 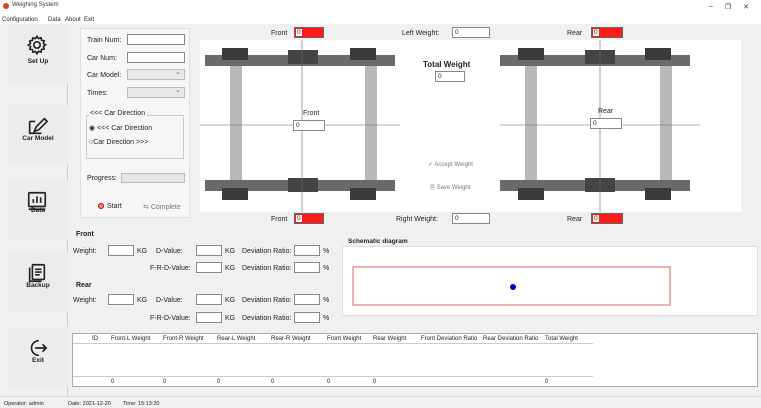 I want to click on front-dev-ratio2-label: Deviation Ratio:, so click(x=267, y=268).